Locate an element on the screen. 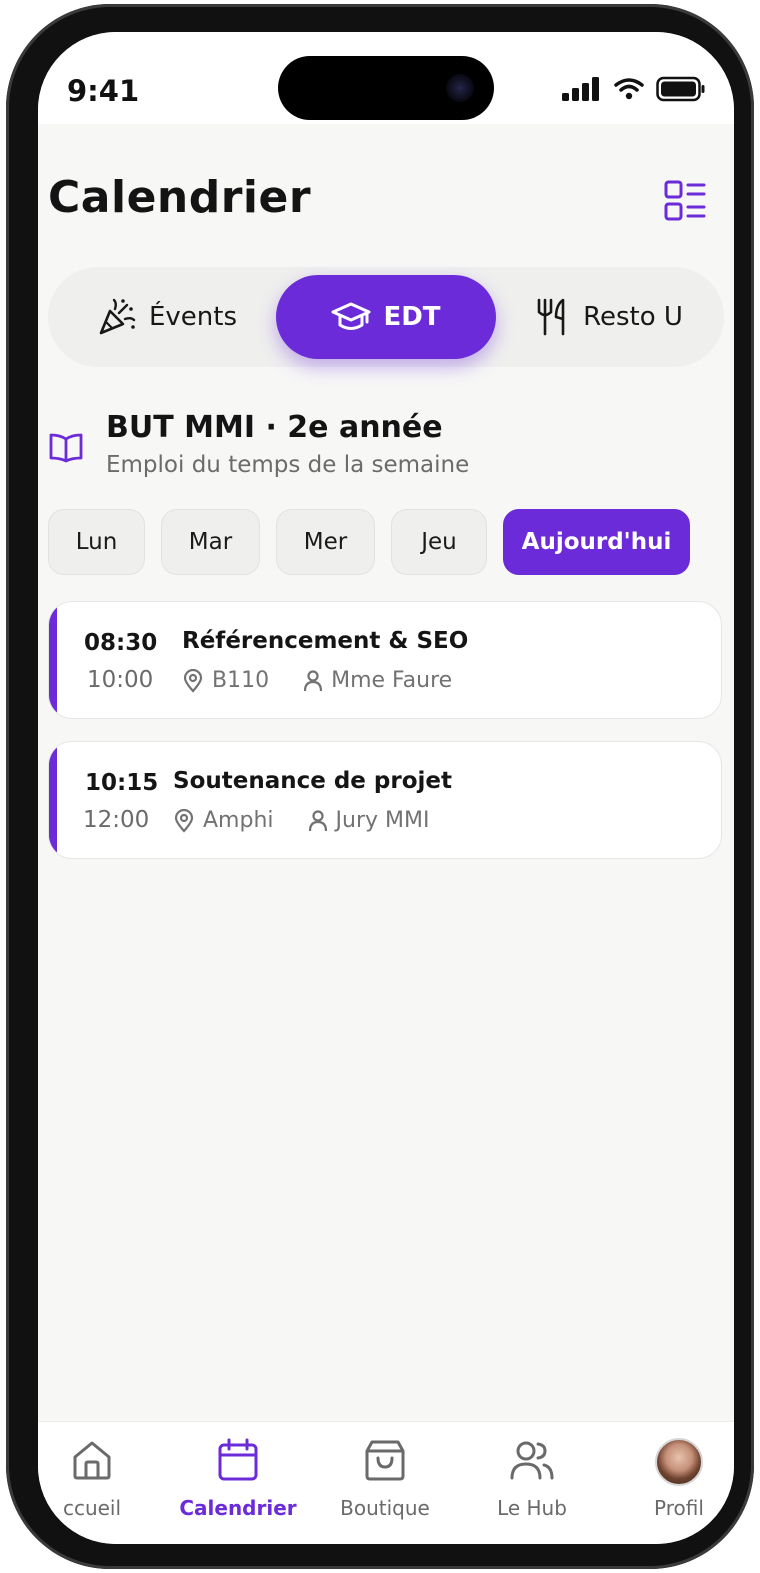 This screenshot has height=1573, width=760. tab-le-hub: Le Hub is located at coordinates (532, 1483).